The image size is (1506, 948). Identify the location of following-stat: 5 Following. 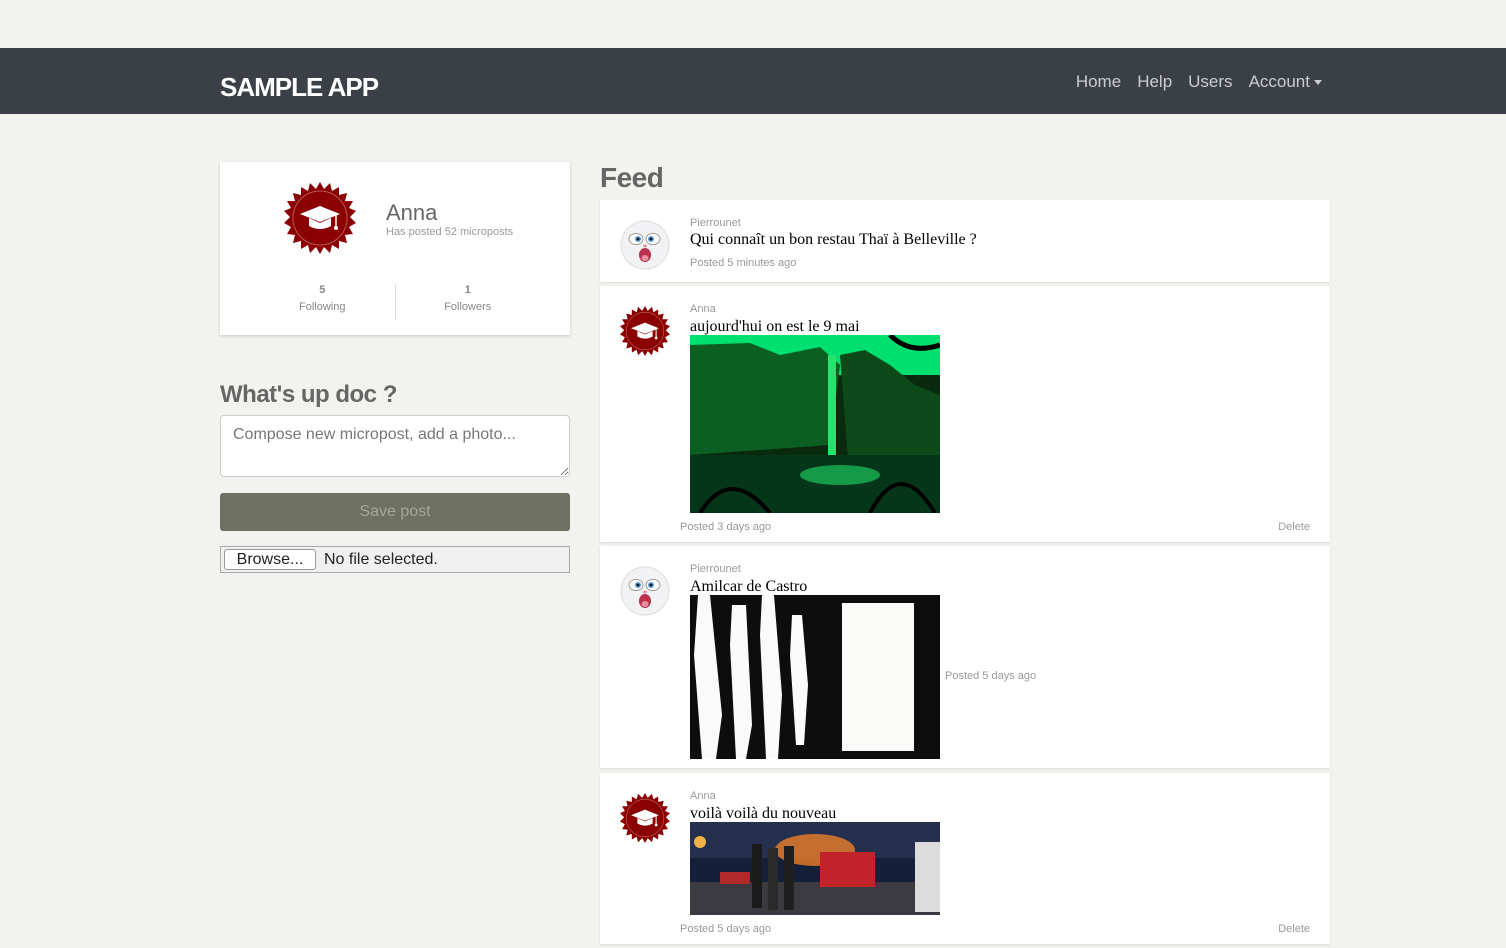
(322, 302).